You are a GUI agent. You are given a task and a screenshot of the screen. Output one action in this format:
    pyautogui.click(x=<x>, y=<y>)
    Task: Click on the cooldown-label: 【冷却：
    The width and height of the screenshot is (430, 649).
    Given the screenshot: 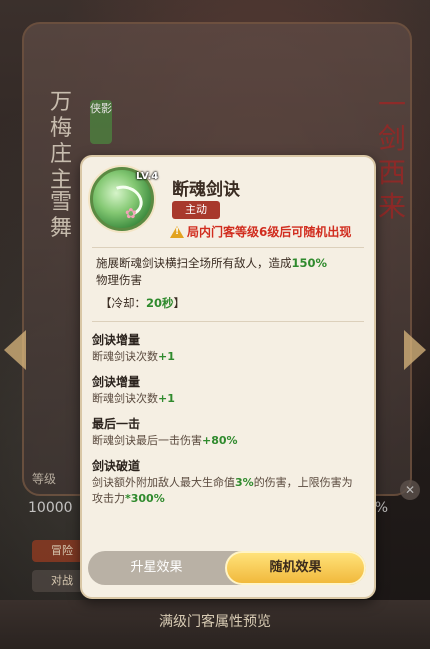 What is the action you would take?
    pyautogui.click(x=123, y=303)
    